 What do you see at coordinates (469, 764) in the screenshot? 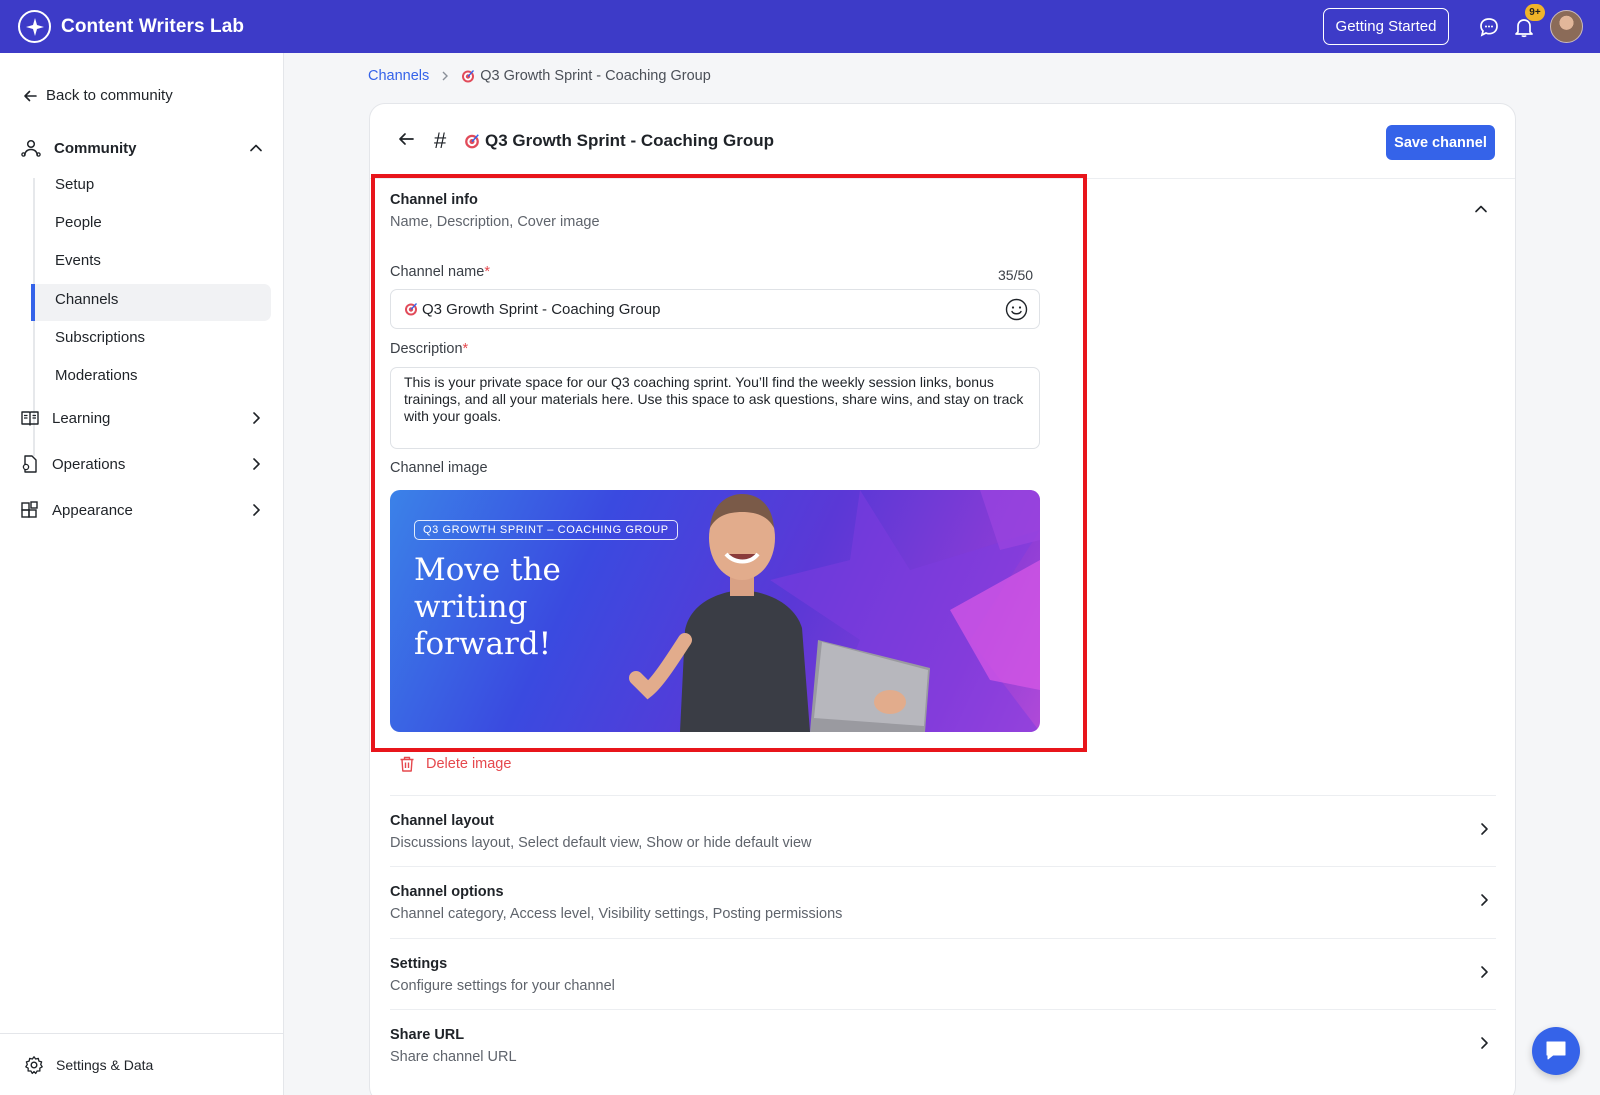
I see `delete-image-label: Delete image` at bounding box center [469, 764].